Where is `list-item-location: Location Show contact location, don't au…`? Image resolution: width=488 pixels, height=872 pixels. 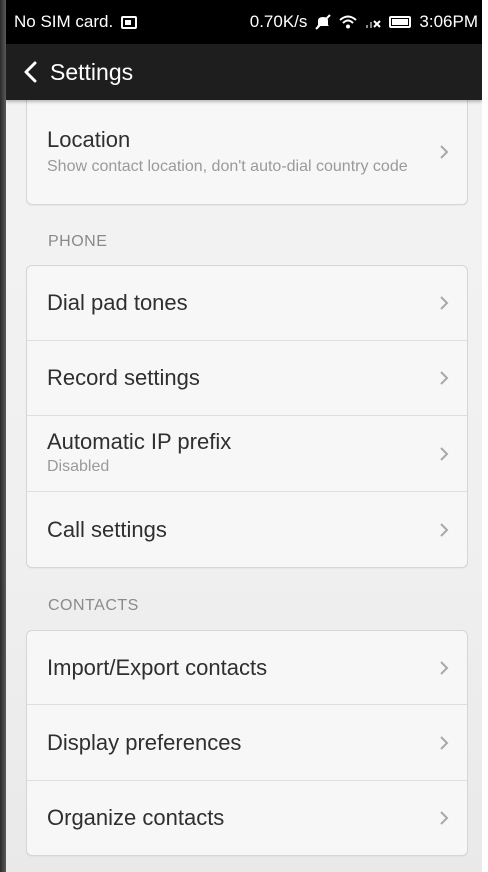
list-item-location: Location Show contact location, don't au… is located at coordinates (247, 152).